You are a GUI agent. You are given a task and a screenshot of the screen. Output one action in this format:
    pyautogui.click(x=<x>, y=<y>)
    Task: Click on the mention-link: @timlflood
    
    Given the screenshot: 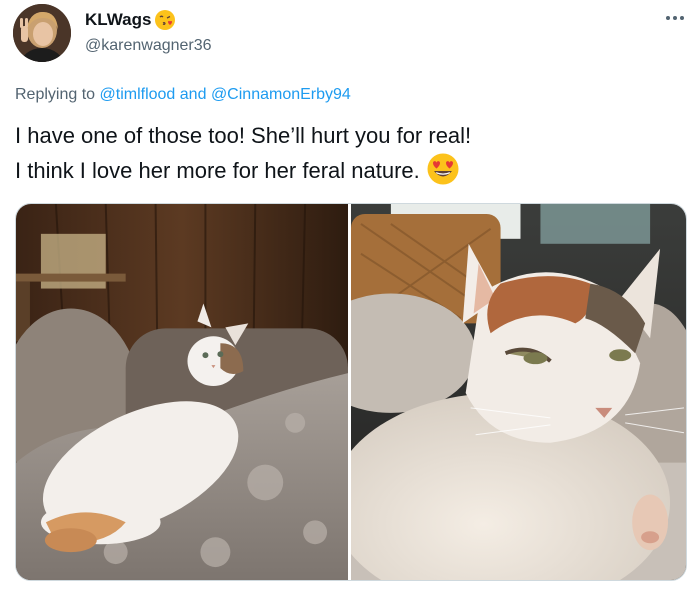 What is the action you would take?
    pyautogui.click(x=138, y=94)
    